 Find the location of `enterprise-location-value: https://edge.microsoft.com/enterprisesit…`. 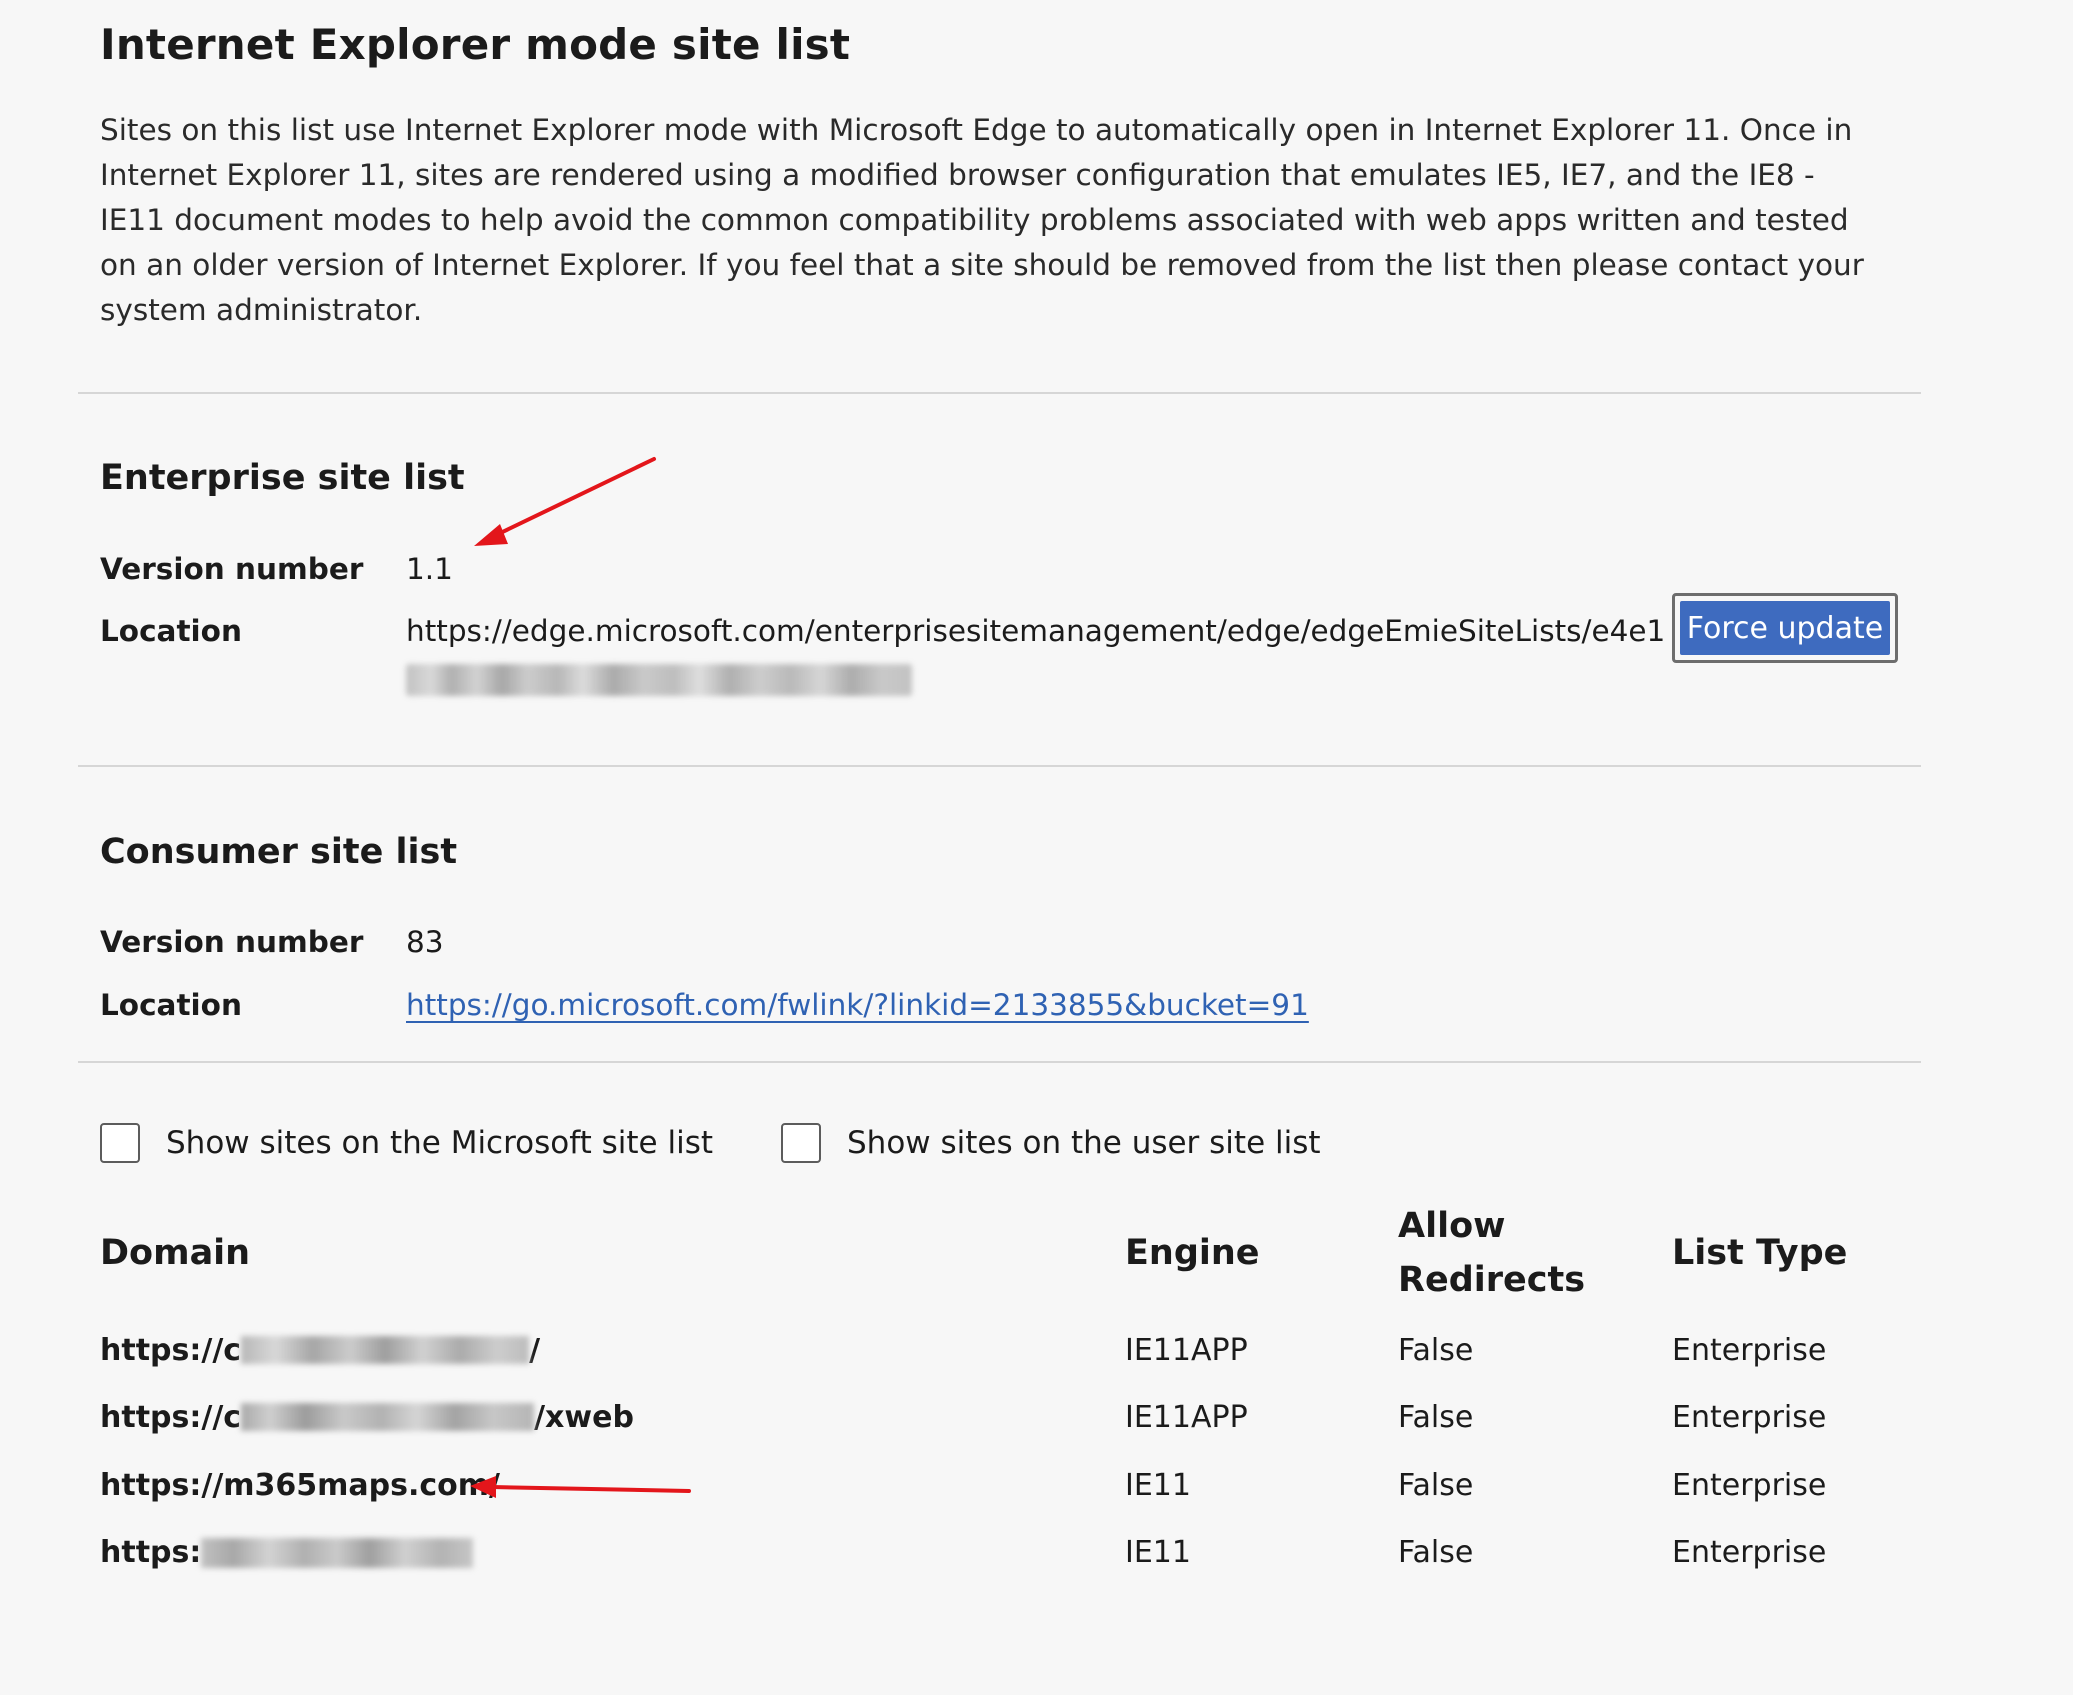

enterprise-location-value: https://edge.microsoft.com/enterprisesit… is located at coordinates (1036, 631).